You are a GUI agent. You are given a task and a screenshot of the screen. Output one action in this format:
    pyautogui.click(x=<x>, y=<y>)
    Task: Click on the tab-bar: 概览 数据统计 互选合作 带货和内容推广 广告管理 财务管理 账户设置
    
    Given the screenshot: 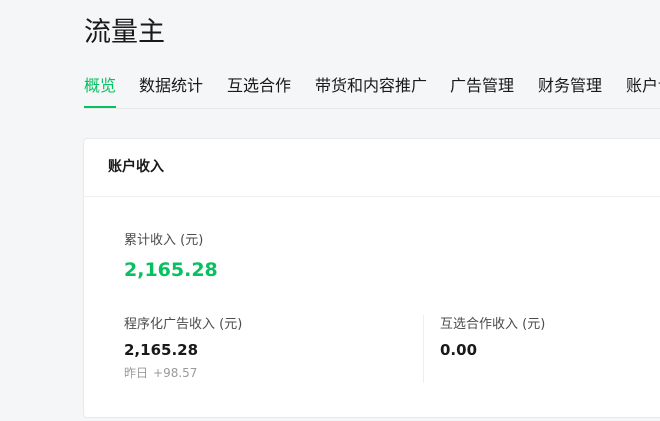 What is the action you would take?
    pyautogui.click(x=372, y=89)
    